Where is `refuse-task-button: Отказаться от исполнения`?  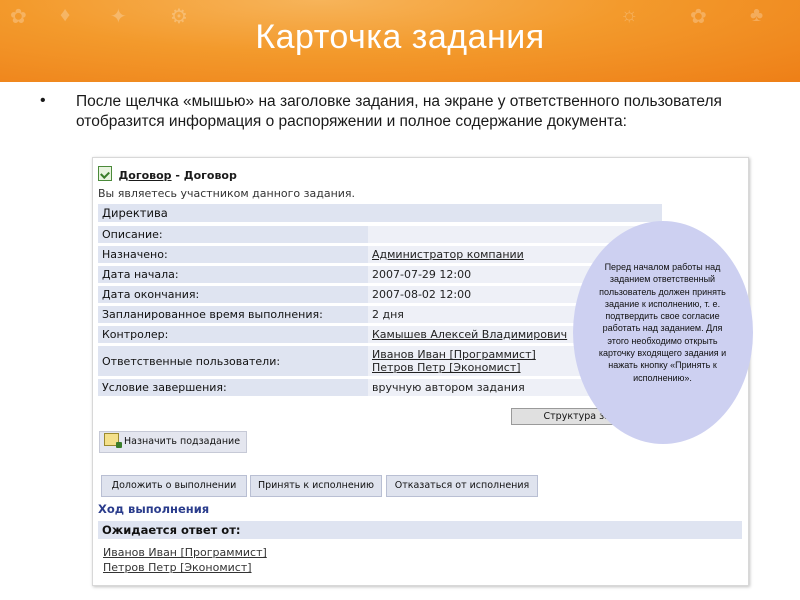 refuse-task-button: Отказаться от исполнения is located at coordinates (462, 486).